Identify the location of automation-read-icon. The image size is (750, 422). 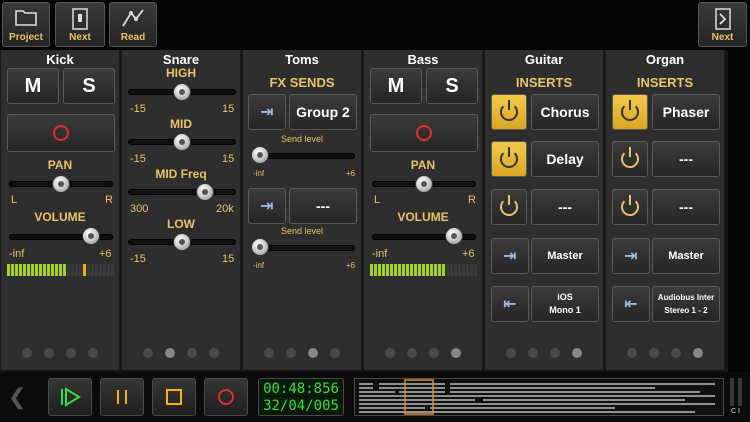
(133, 18).